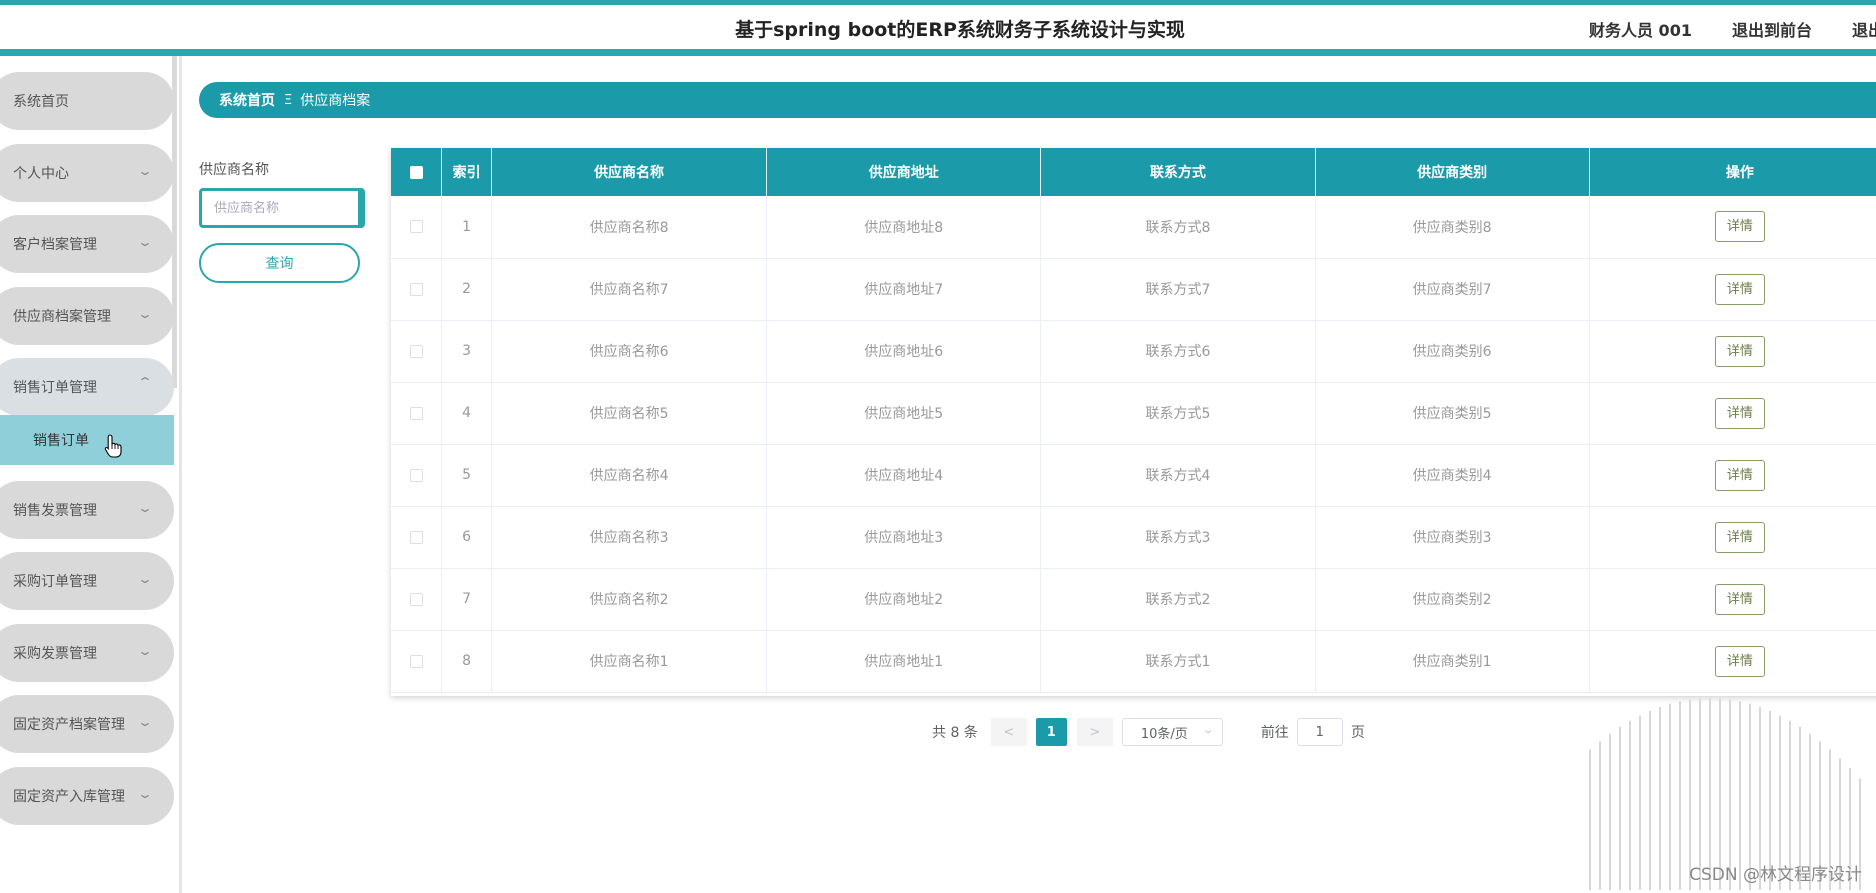 The width and height of the screenshot is (1876, 893). I want to click on column-header-index: 索引, so click(466, 172).